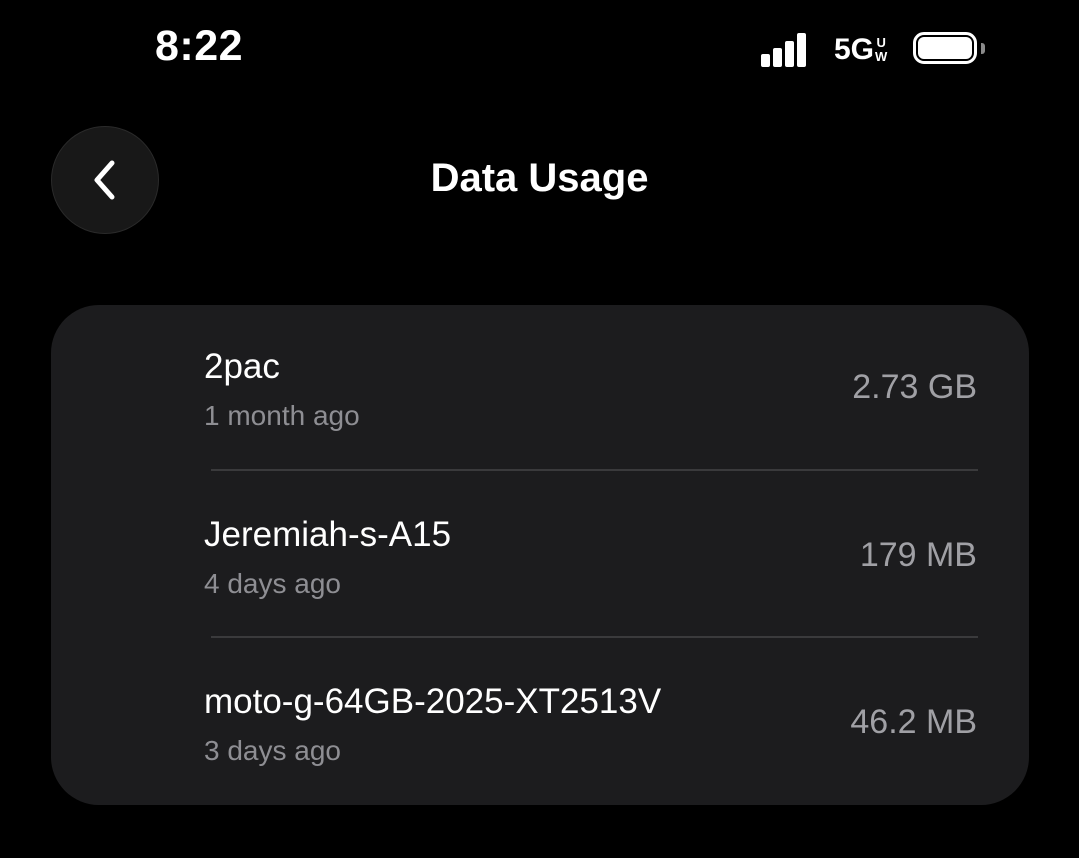 Image resolution: width=1079 pixels, height=858 pixels. What do you see at coordinates (914, 387) in the screenshot?
I see `device-usage: 2.73 GB` at bounding box center [914, 387].